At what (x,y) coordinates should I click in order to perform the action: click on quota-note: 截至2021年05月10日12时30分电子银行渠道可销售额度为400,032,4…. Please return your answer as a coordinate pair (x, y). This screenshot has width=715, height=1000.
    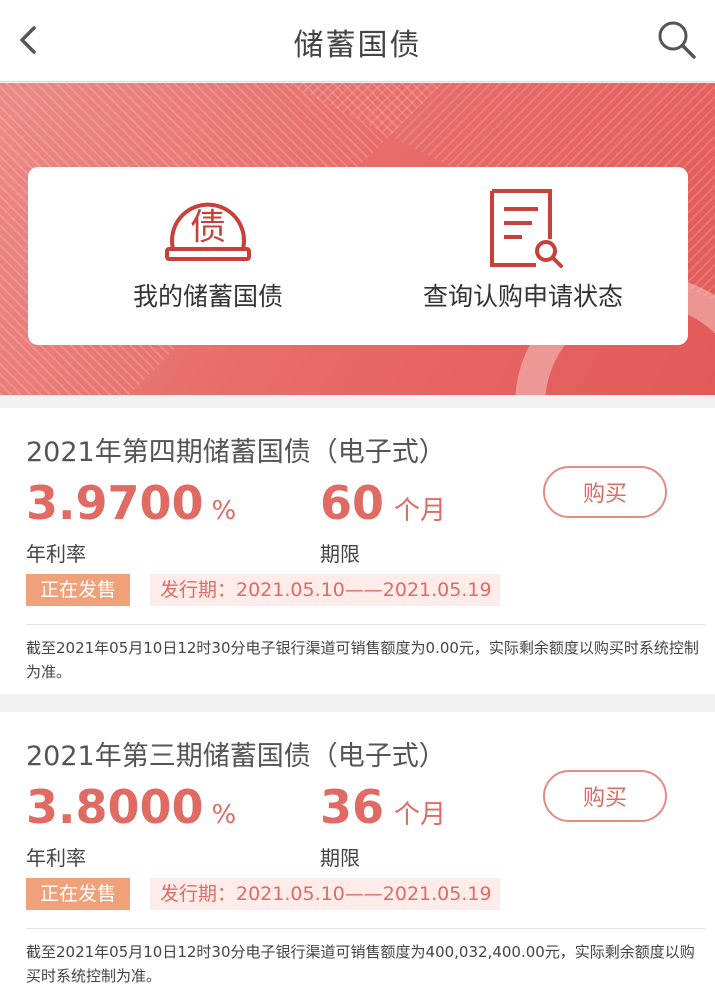
    Looking at the image, I should click on (360, 964).